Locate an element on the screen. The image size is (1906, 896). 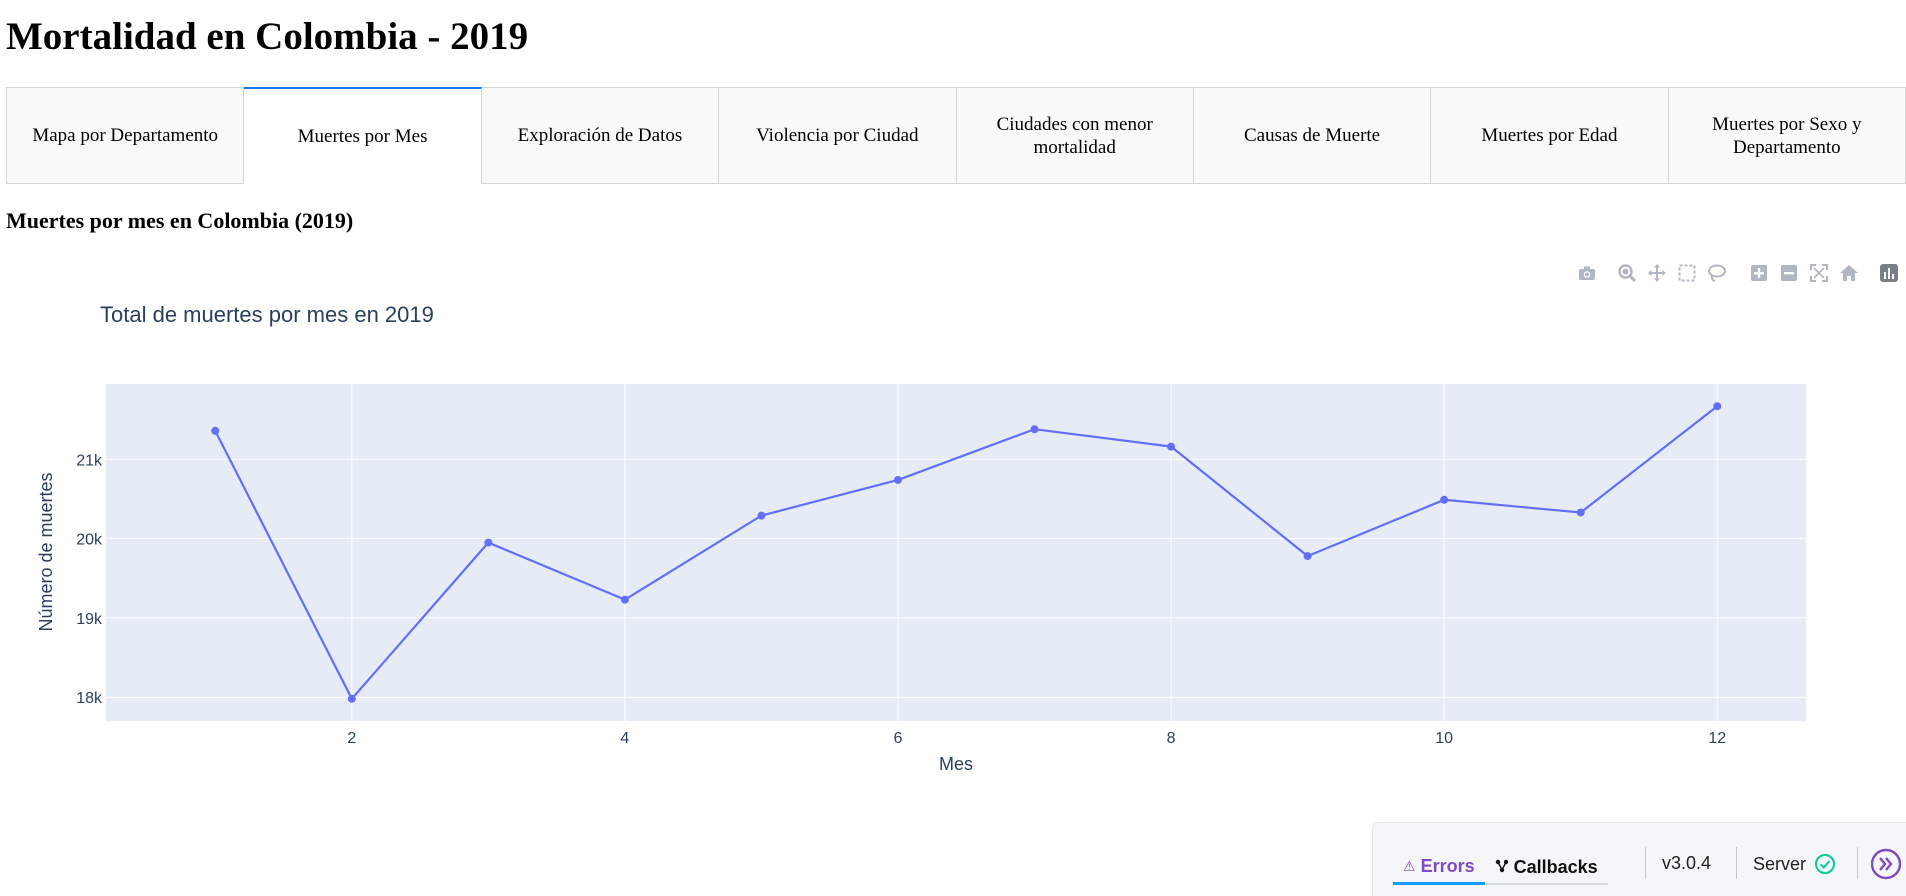
server-label: Server is located at coordinates (1780, 863).